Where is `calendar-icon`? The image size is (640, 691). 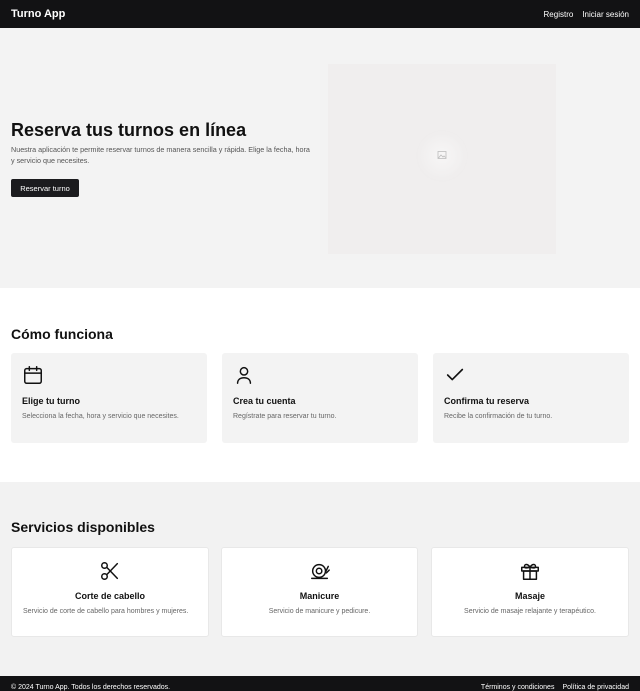 calendar-icon is located at coordinates (33, 375).